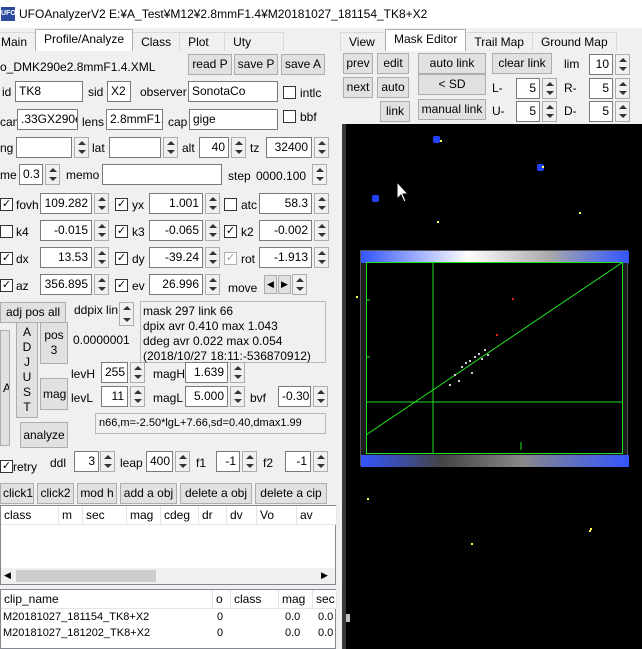 The height and width of the screenshot is (649, 642). Describe the element at coordinates (6, 466) in the screenshot. I see `retry-checkbox: ✓` at that location.